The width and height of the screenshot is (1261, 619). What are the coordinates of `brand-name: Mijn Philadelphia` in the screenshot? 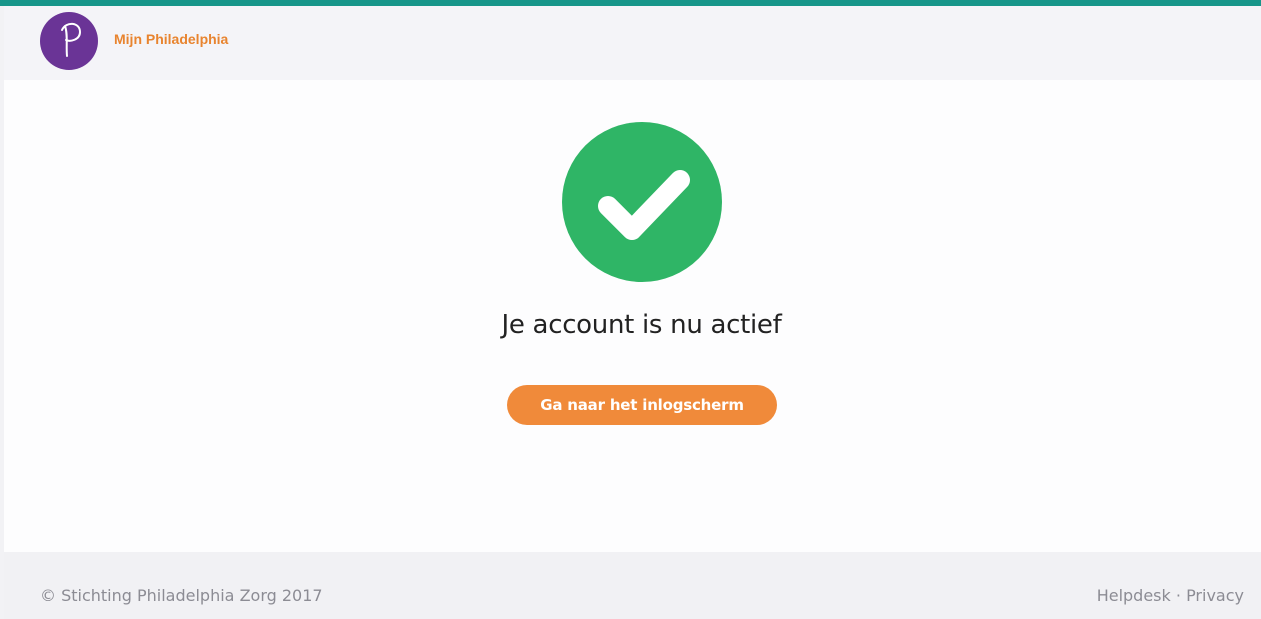 It's located at (171, 39).